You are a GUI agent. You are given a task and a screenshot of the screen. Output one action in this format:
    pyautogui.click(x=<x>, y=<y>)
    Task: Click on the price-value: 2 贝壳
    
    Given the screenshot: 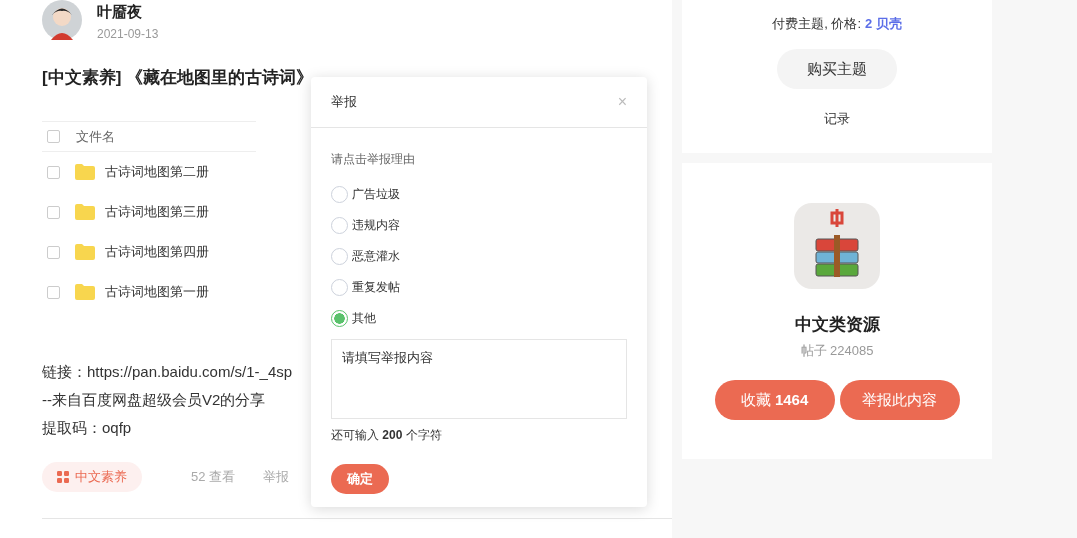 What is the action you would take?
    pyautogui.click(x=883, y=24)
    